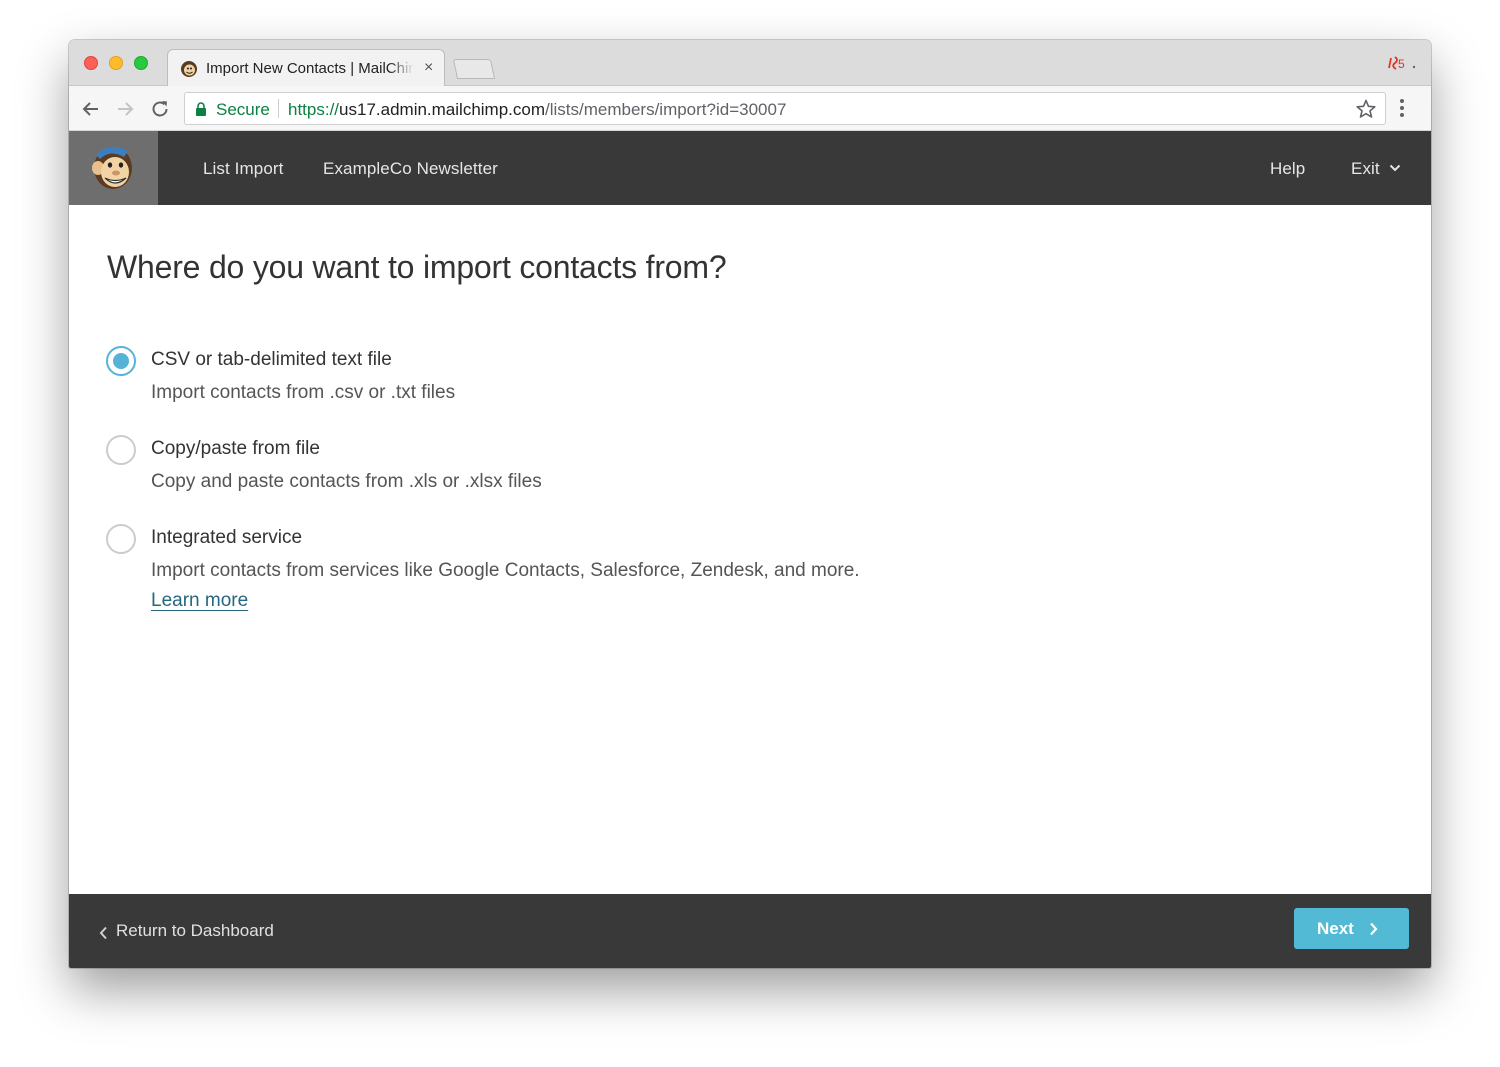 The width and height of the screenshot is (1500, 1067). What do you see at coordinates (428, 68) in the screenshot?
I see `tab-close-icon: ×` at bounding box center [428, 68].